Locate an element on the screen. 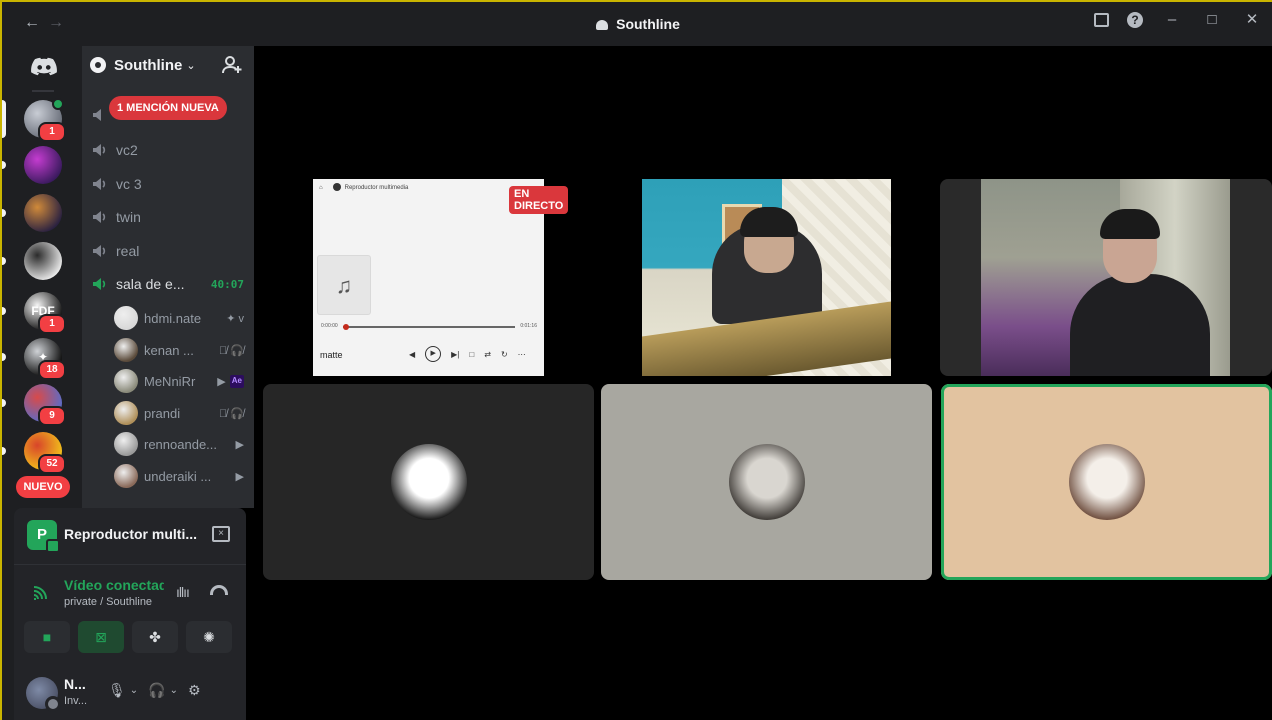  voice-channel: vc 3 is located at coordinates (168, 184).